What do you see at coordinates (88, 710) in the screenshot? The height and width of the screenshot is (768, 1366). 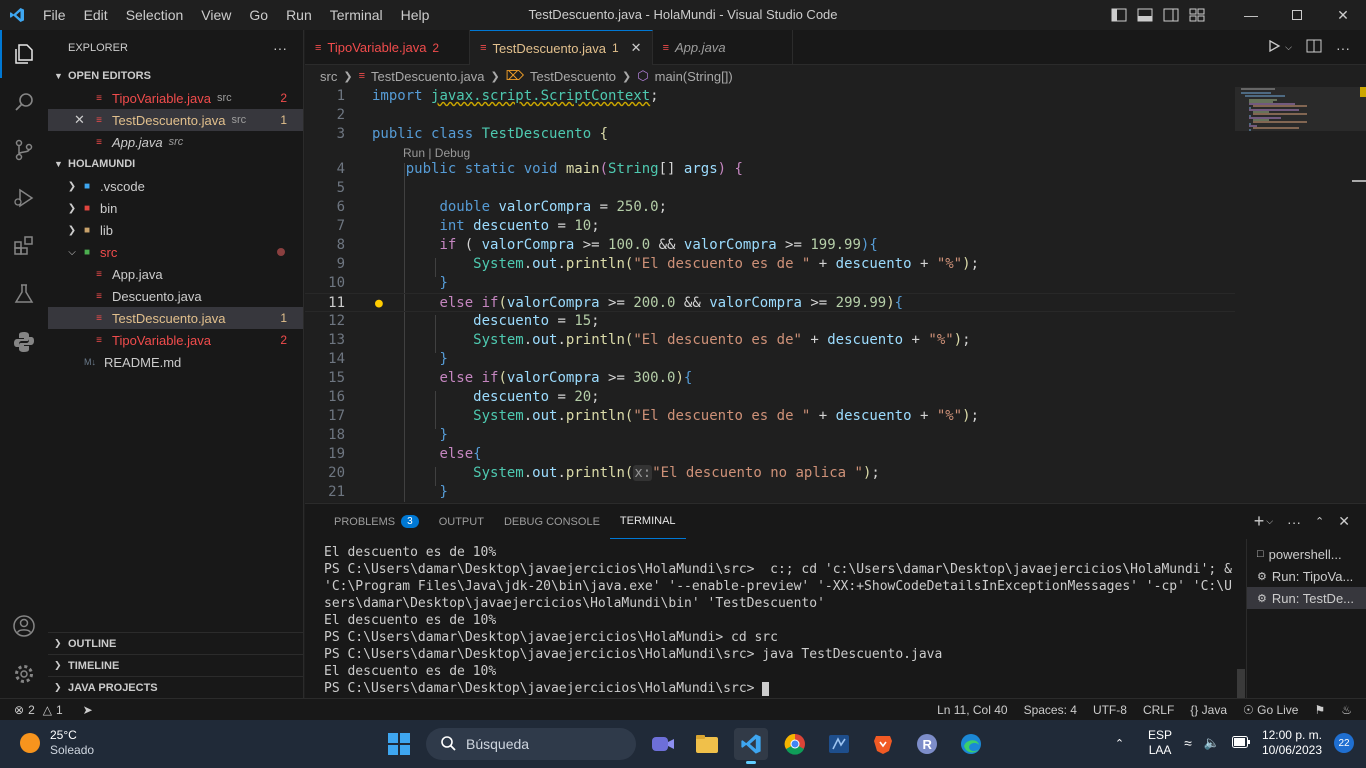 I see `remote-debug-icon: ➤` at bounding box center [88, 710].